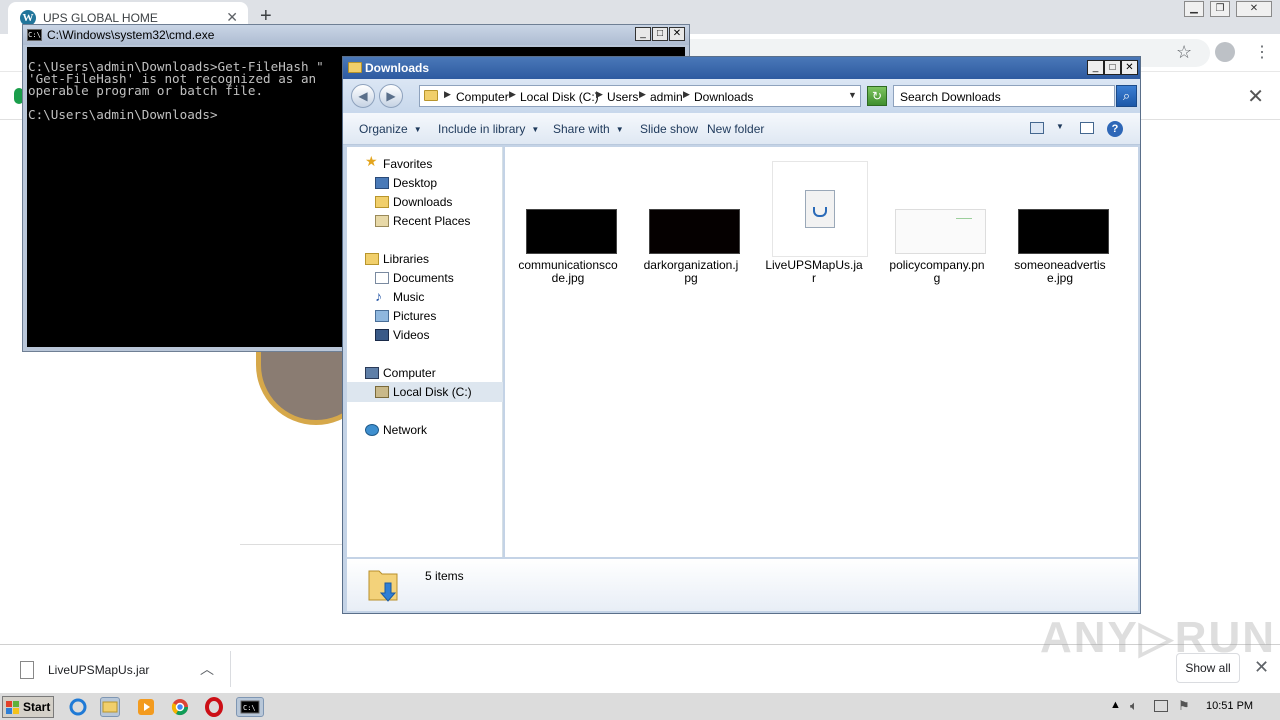 The image size is (1280, 720). Describe the element at coordinates (382, 316) in the screenshot. I see `pictures-icon` at that location.